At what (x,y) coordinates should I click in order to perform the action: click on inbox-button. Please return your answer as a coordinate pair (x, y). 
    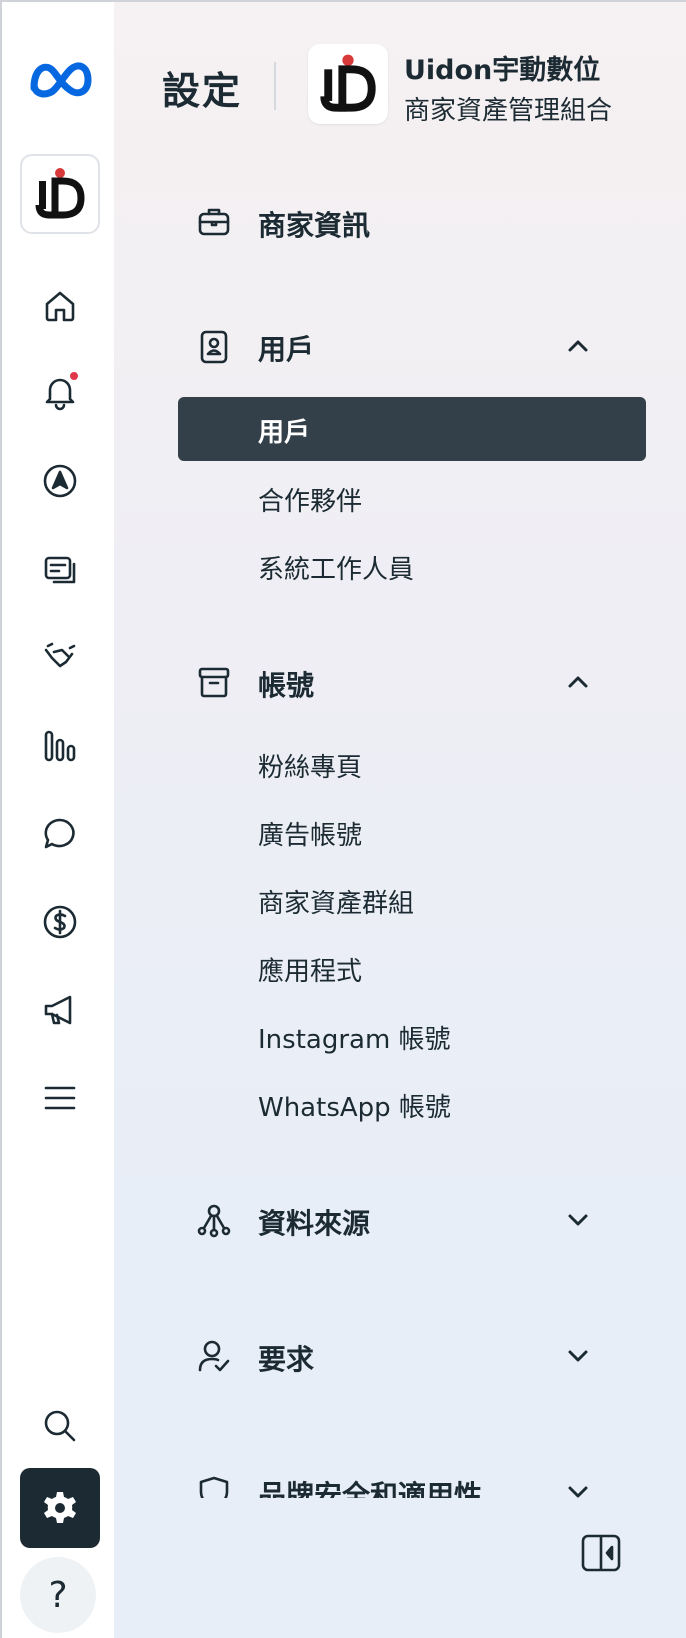
    Looking at the image, I should click on (60, 834).